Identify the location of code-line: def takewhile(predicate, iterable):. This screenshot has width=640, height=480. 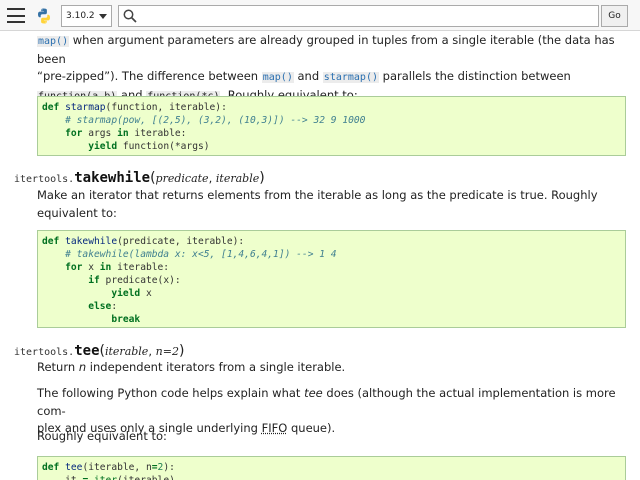
(143, 241).